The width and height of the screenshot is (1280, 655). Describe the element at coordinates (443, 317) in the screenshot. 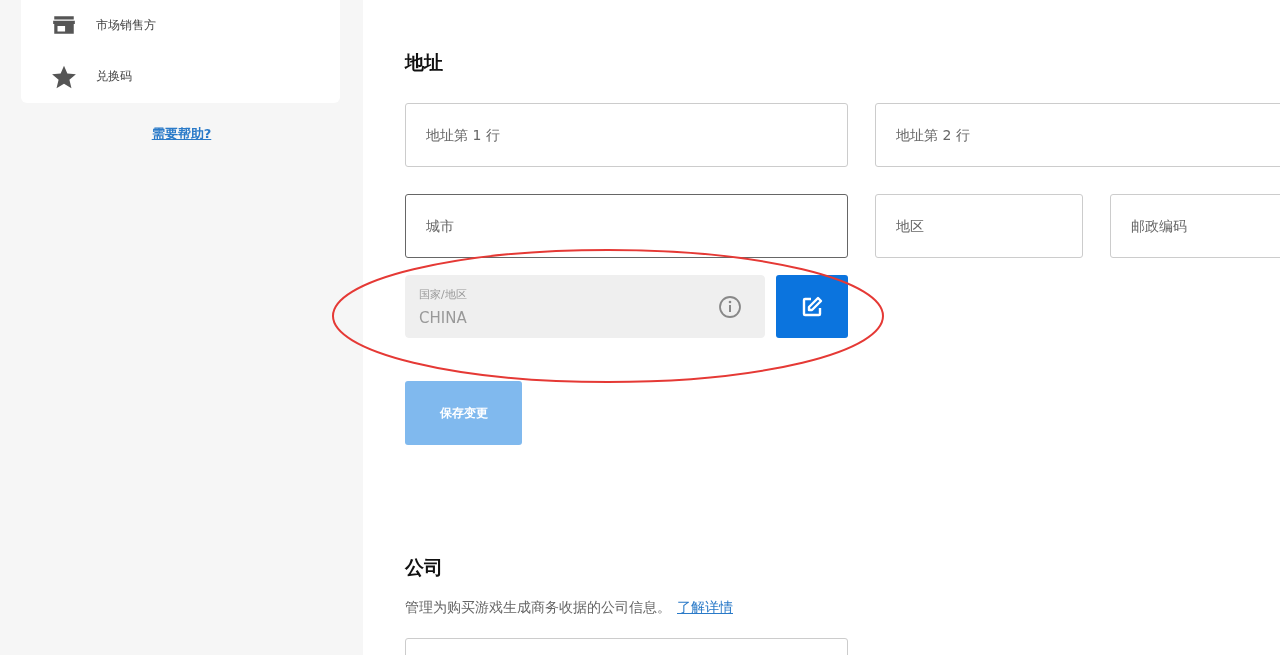

I see `field-value: CHINA` at that location.